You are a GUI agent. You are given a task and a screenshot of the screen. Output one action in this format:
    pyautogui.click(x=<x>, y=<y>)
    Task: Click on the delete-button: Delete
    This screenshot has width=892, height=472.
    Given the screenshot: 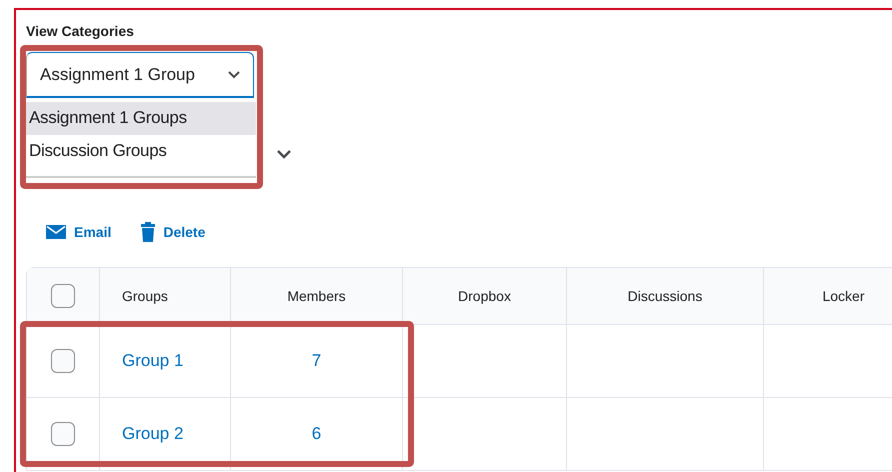 What is the action you would take?
    pyautogui.click(x=173, y=232)
    